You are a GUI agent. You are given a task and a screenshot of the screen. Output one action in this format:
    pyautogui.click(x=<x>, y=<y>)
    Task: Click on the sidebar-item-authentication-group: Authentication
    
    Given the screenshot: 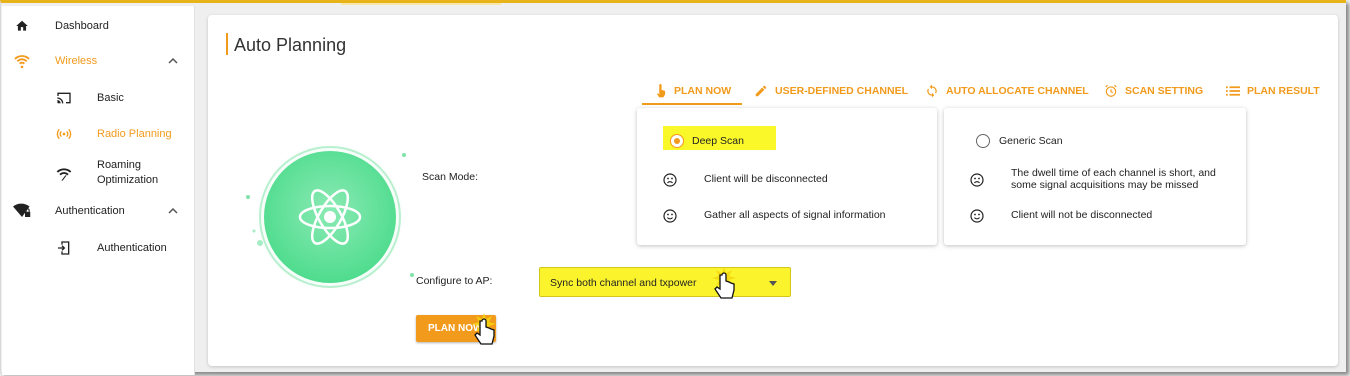 What is the action you would take?
    pyautogui.click(x=98, y=211)
    